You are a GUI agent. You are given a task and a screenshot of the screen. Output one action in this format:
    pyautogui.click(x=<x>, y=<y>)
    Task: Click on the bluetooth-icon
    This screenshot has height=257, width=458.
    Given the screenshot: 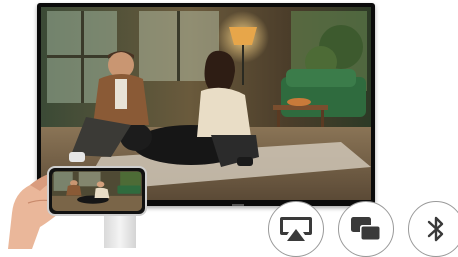 What is the action you would take?
    pyautogui.click(x=435, y=229)
    